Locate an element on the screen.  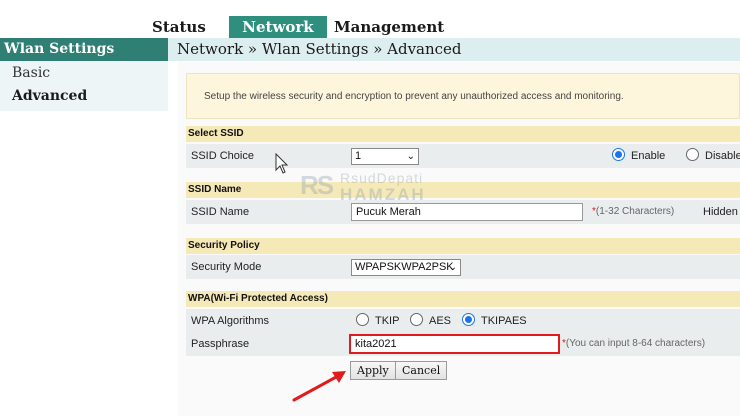
security-mode-row: Security Mode is located at coordinates (463, 267).